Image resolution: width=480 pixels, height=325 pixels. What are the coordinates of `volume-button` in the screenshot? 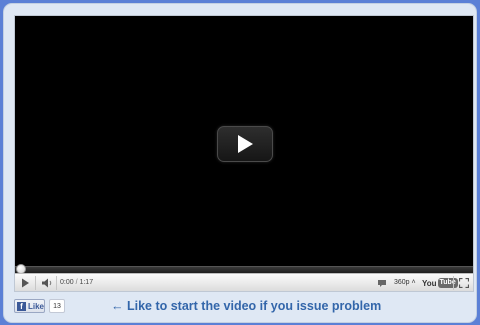 It's located at (47, 283).